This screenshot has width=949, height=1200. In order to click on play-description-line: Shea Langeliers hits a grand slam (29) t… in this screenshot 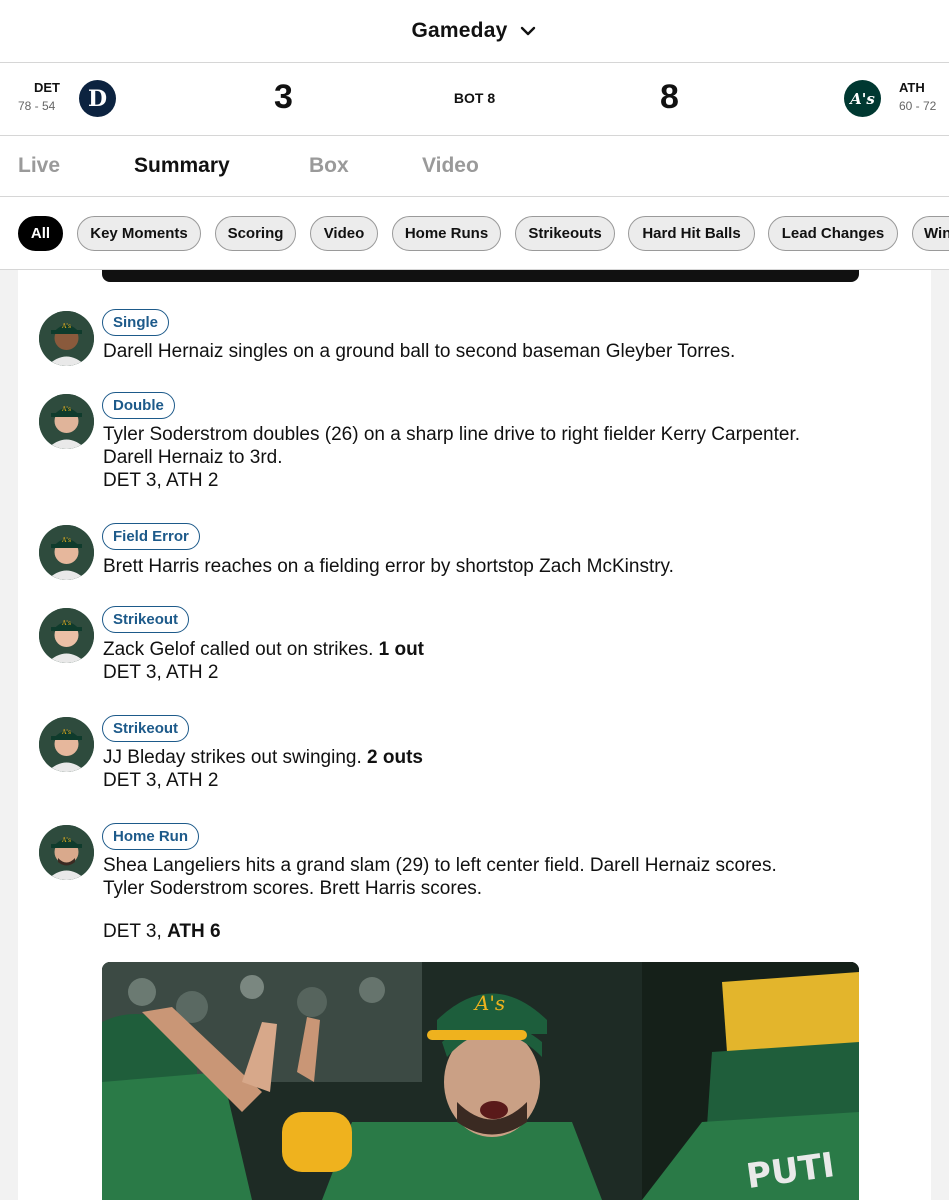, I will do `click(440, 865)`.